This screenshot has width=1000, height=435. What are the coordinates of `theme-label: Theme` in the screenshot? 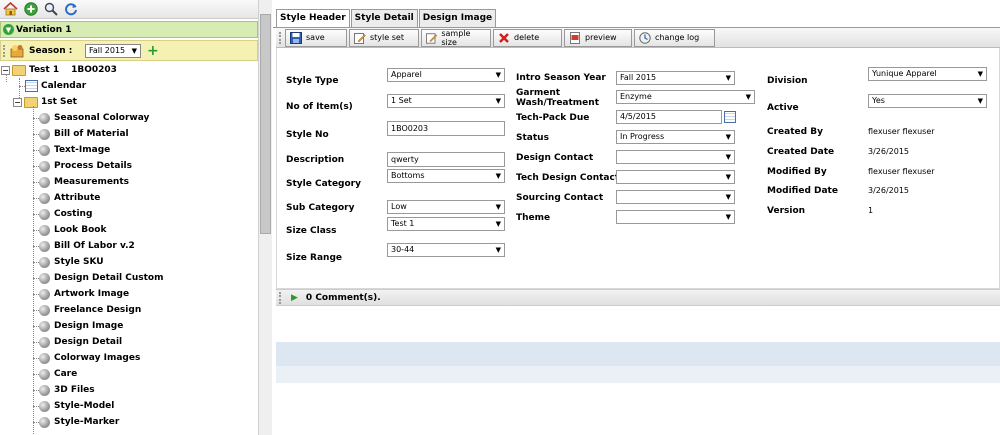 It's located at (533, 218).